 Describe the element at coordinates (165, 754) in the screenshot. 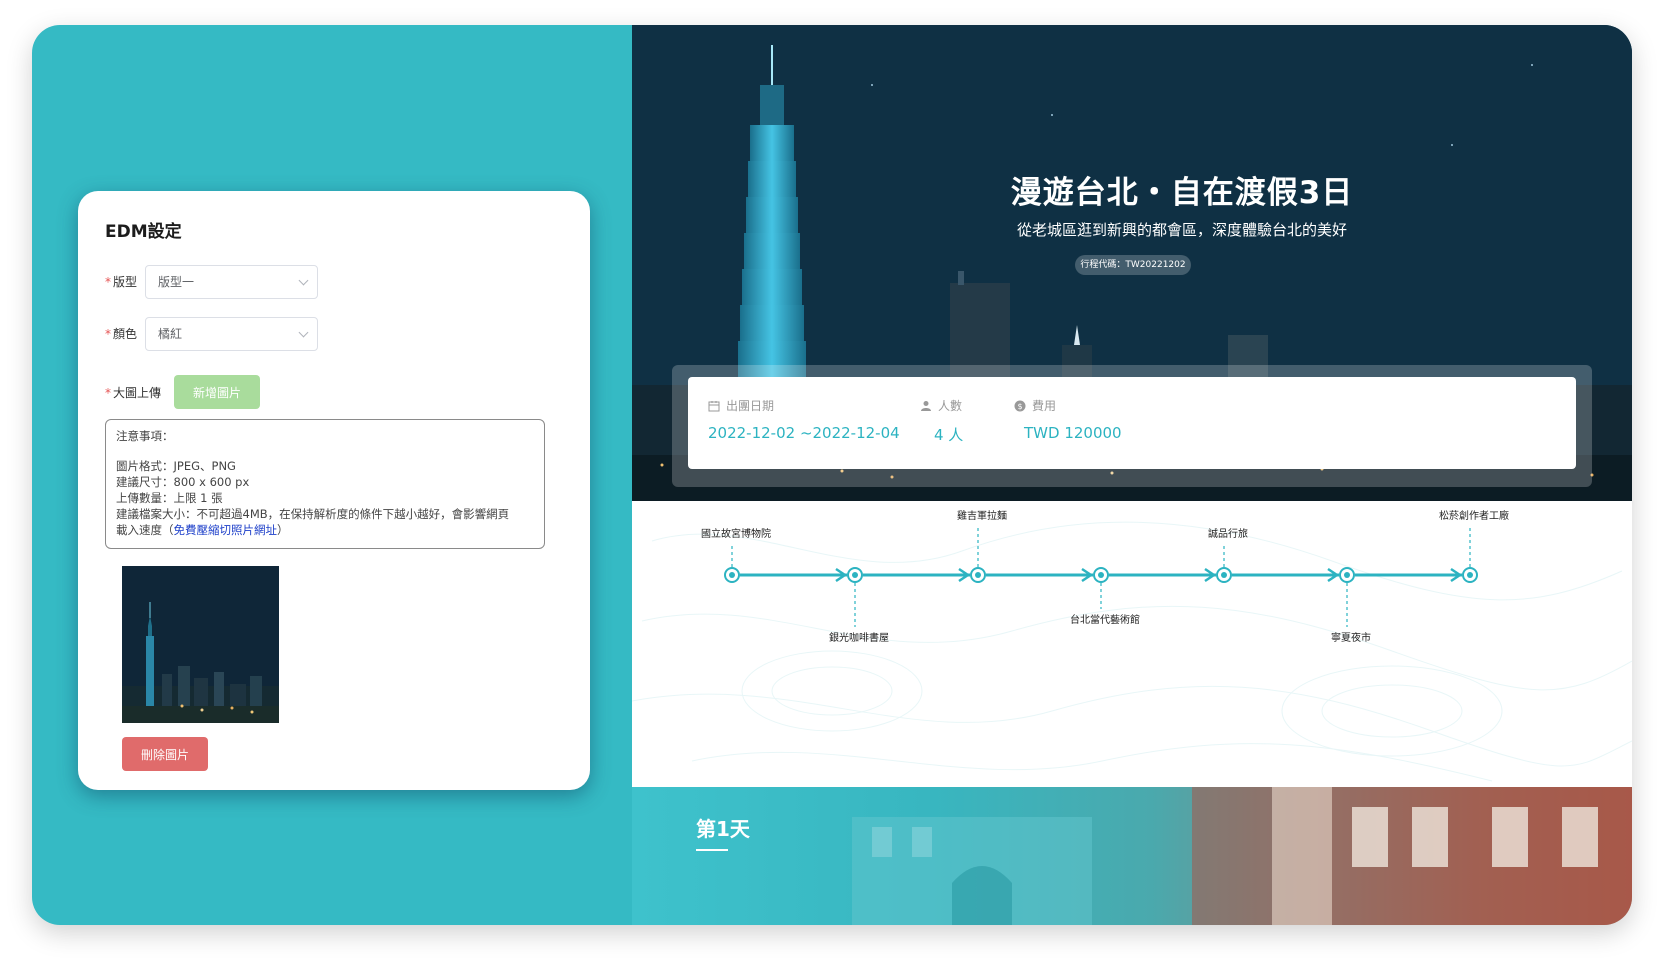

I see `delete-image-button: 刪除圖片` at that location.